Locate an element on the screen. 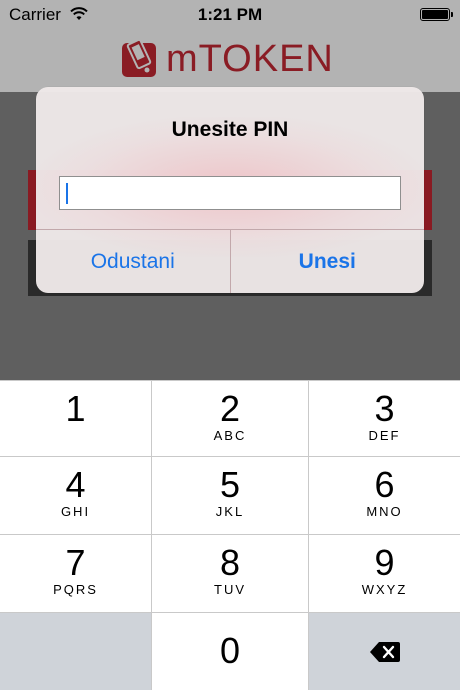 Image resolution: width=460 pixels, height=690 pixels. key-letters: JKL is located at coordinates (230, 511).